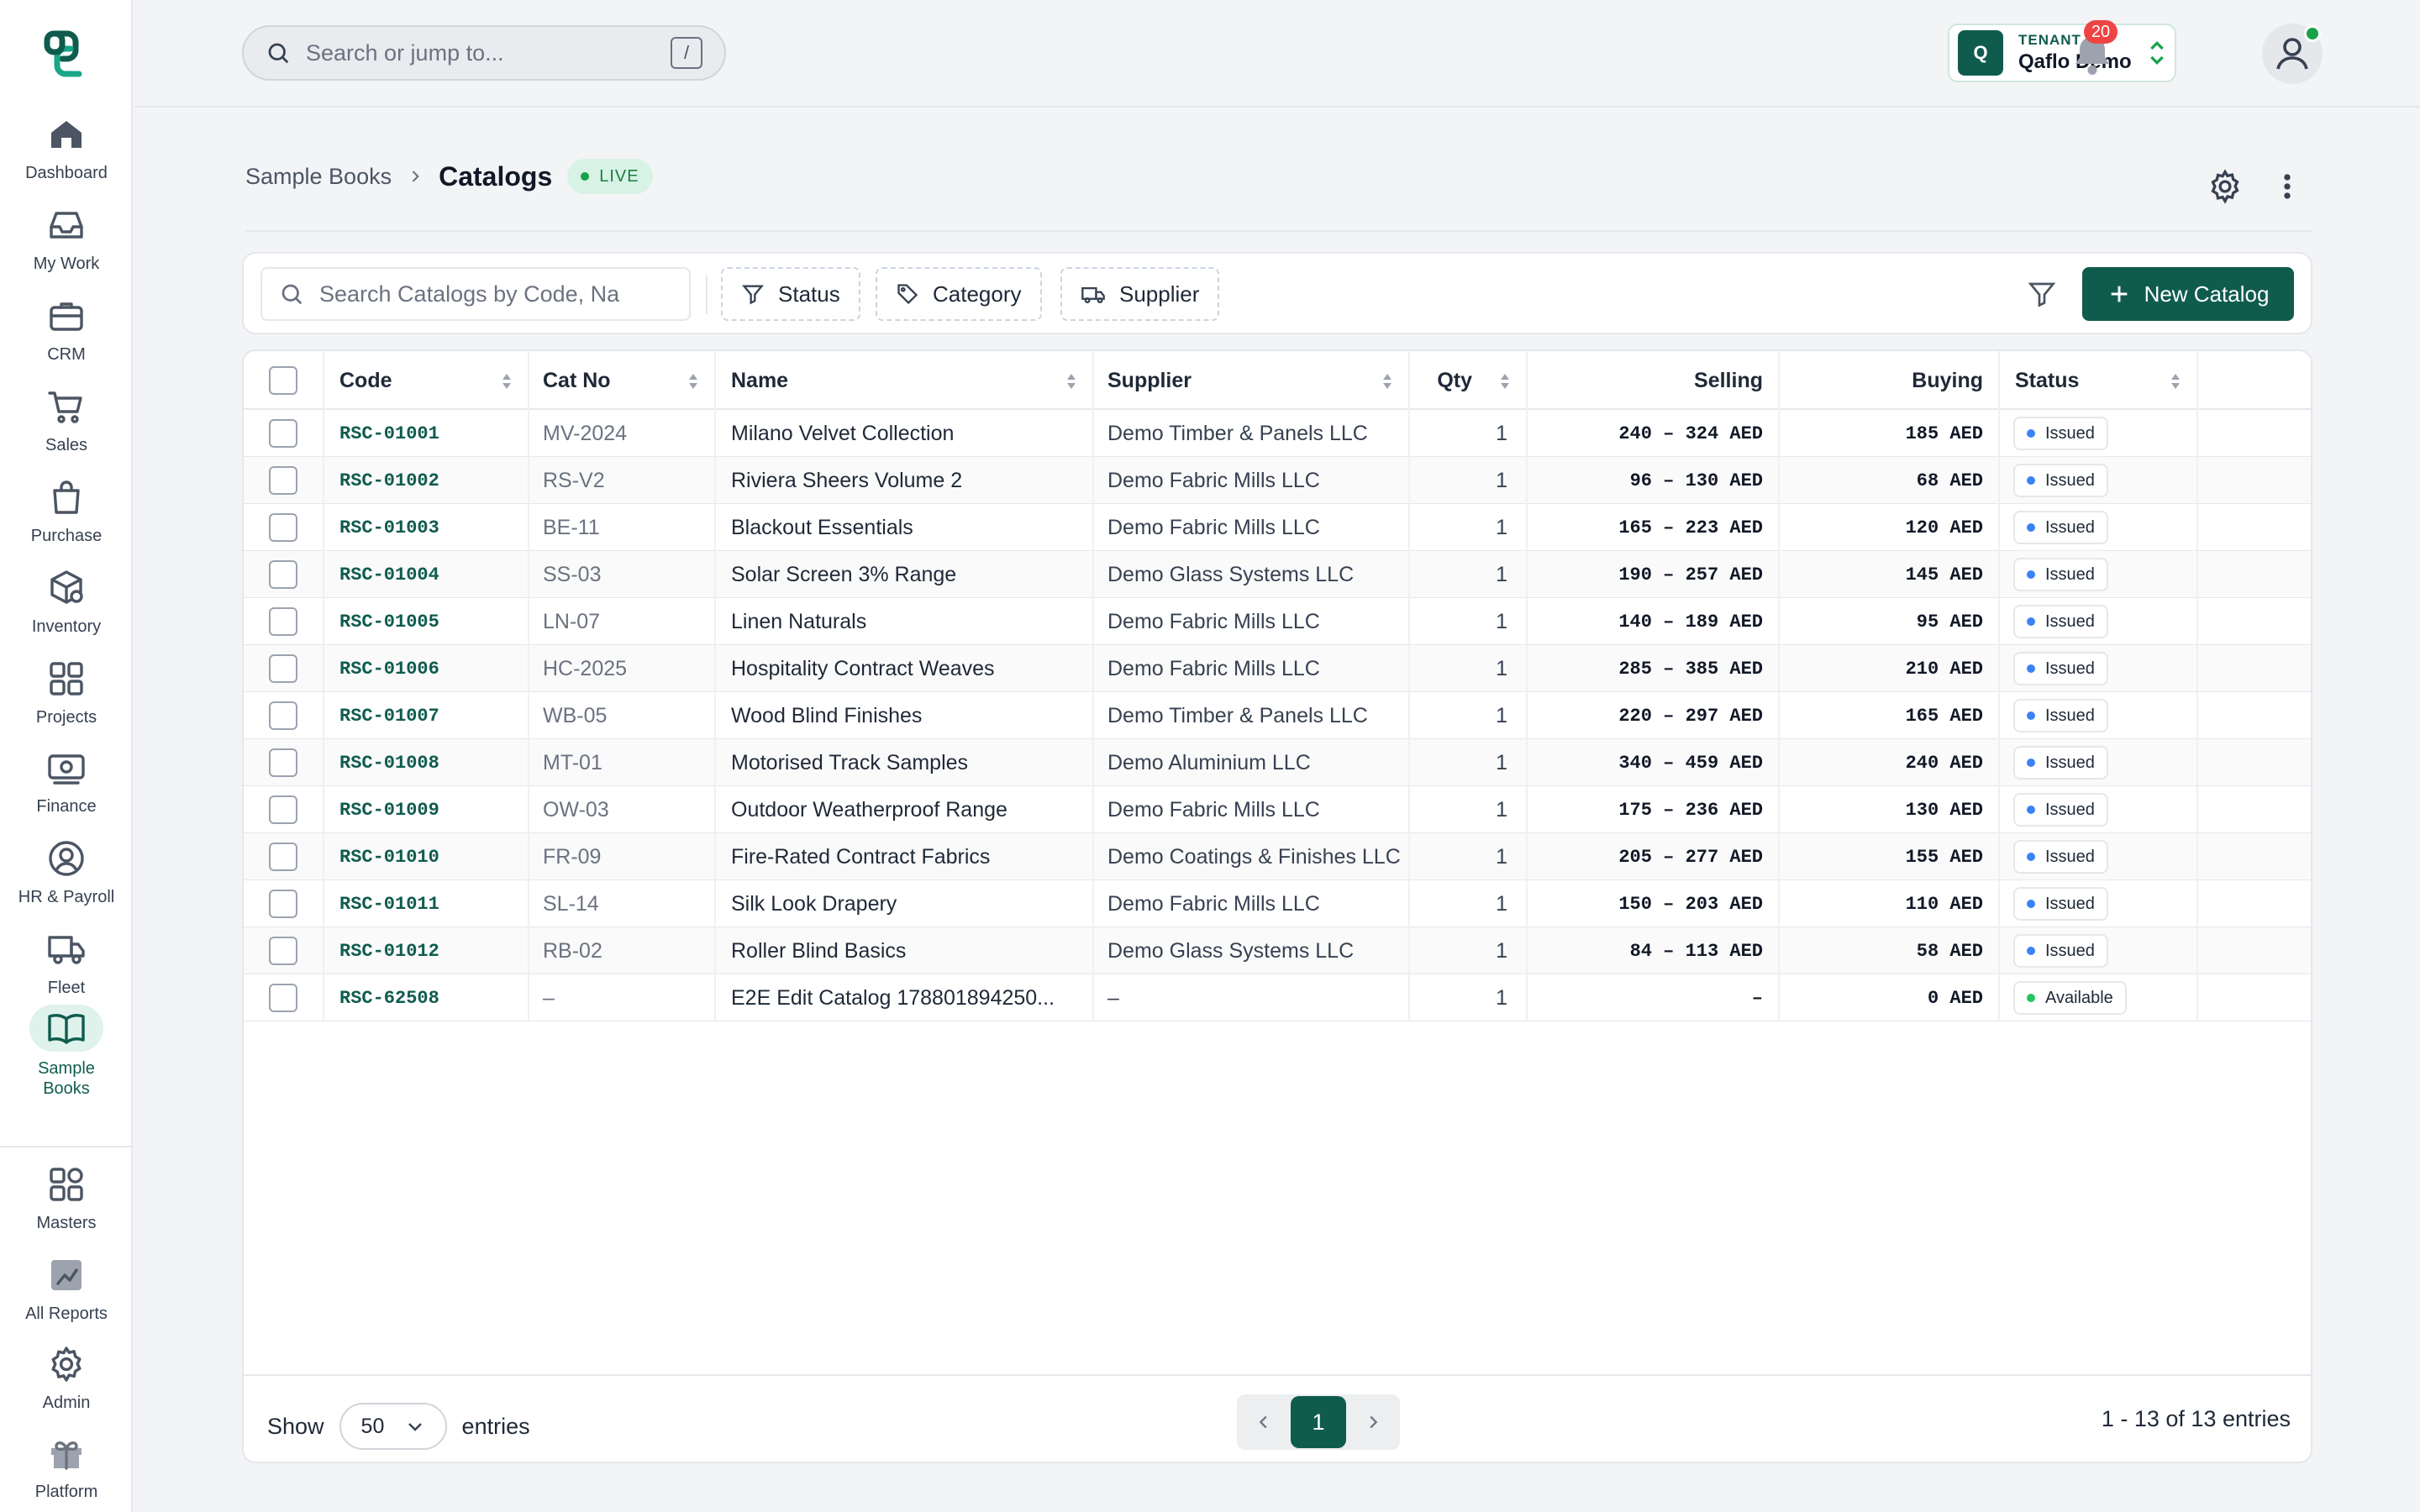 The image size is (2420, 1512). Describe the element at coordinates (427, 480) in the screenshot. I see `code-cell: RSC-01002` at that location.